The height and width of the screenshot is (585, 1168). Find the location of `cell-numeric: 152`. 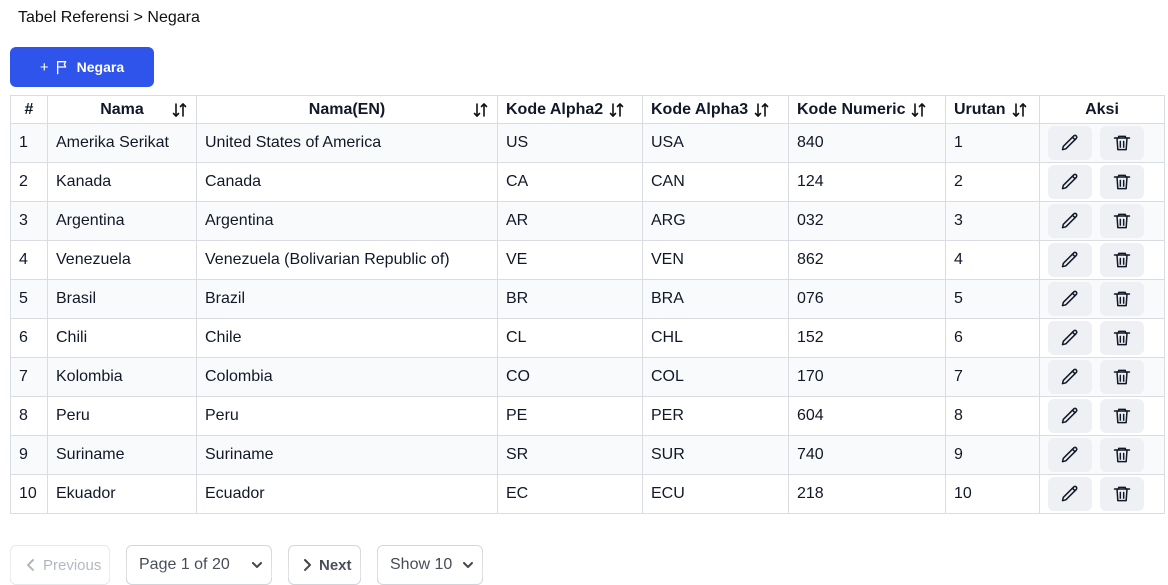

cell-numeric: 152 is located at coordinates (867, 338).